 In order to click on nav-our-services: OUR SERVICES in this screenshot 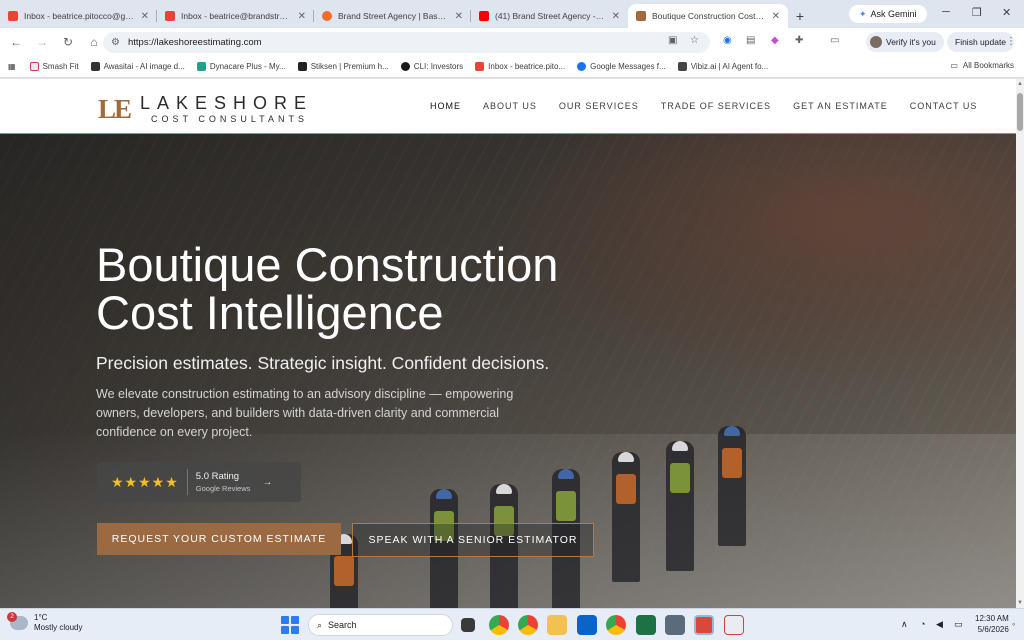, I will do `click(599, 106)`.